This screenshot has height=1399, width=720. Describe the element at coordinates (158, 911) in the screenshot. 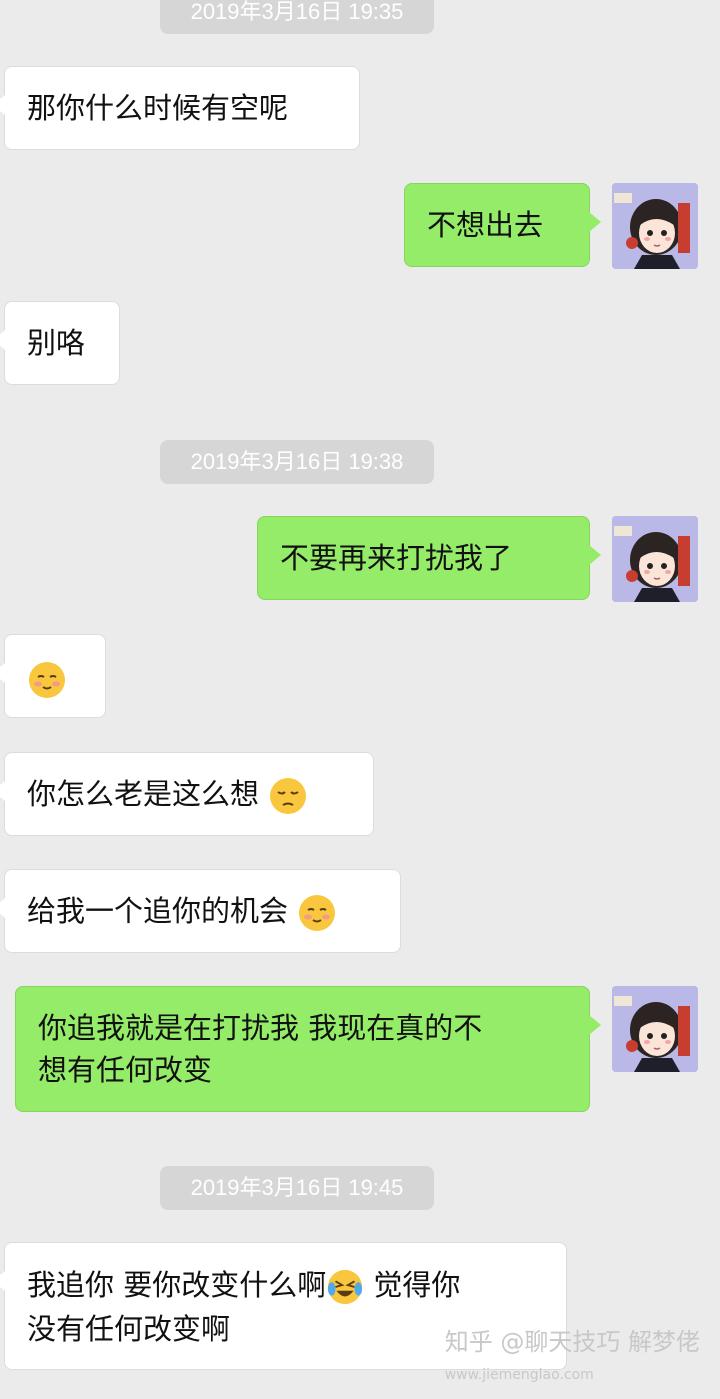

I see `message-text: 给我一个追你的机会` at that location.